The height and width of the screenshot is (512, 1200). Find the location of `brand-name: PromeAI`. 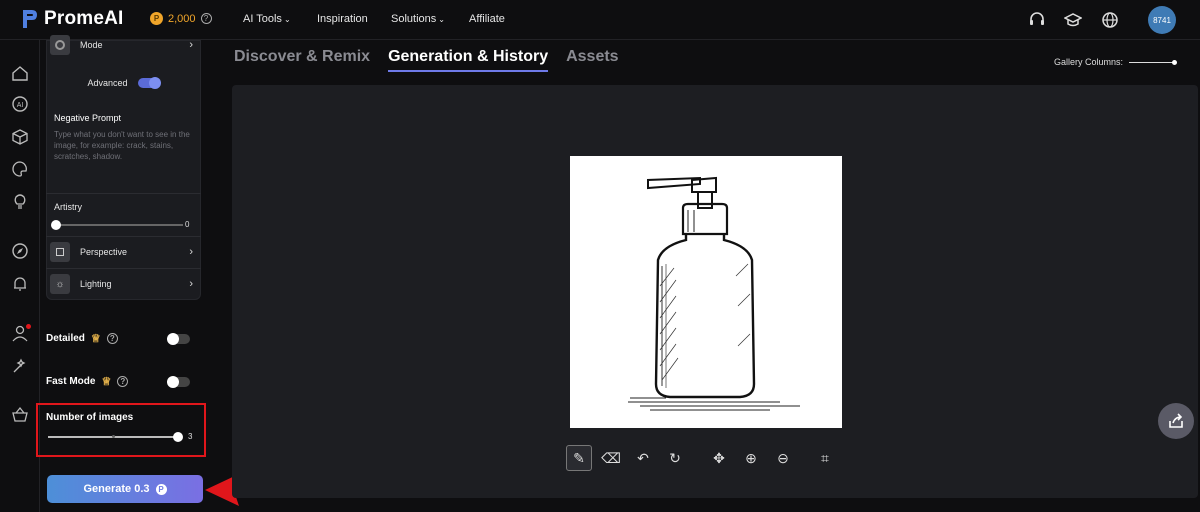

brand-name: PromeAI is located at coordinates (84, 18).